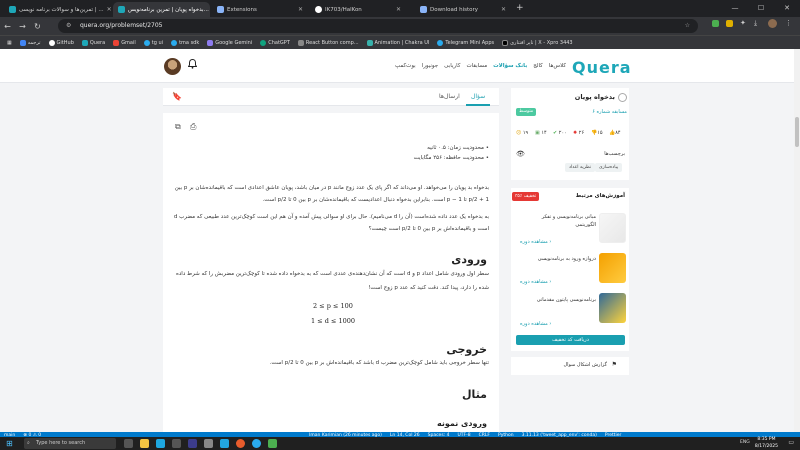 This screenshot has height=450, width=800. I want to click on bookmark-item: تاپر افتتاری | X - Xpro 3443, so click(537, 42).